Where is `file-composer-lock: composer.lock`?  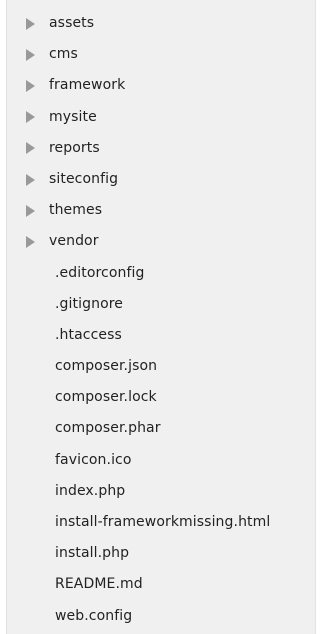 file-composer-lock: composer.lock is located at coordinates (161, 397).